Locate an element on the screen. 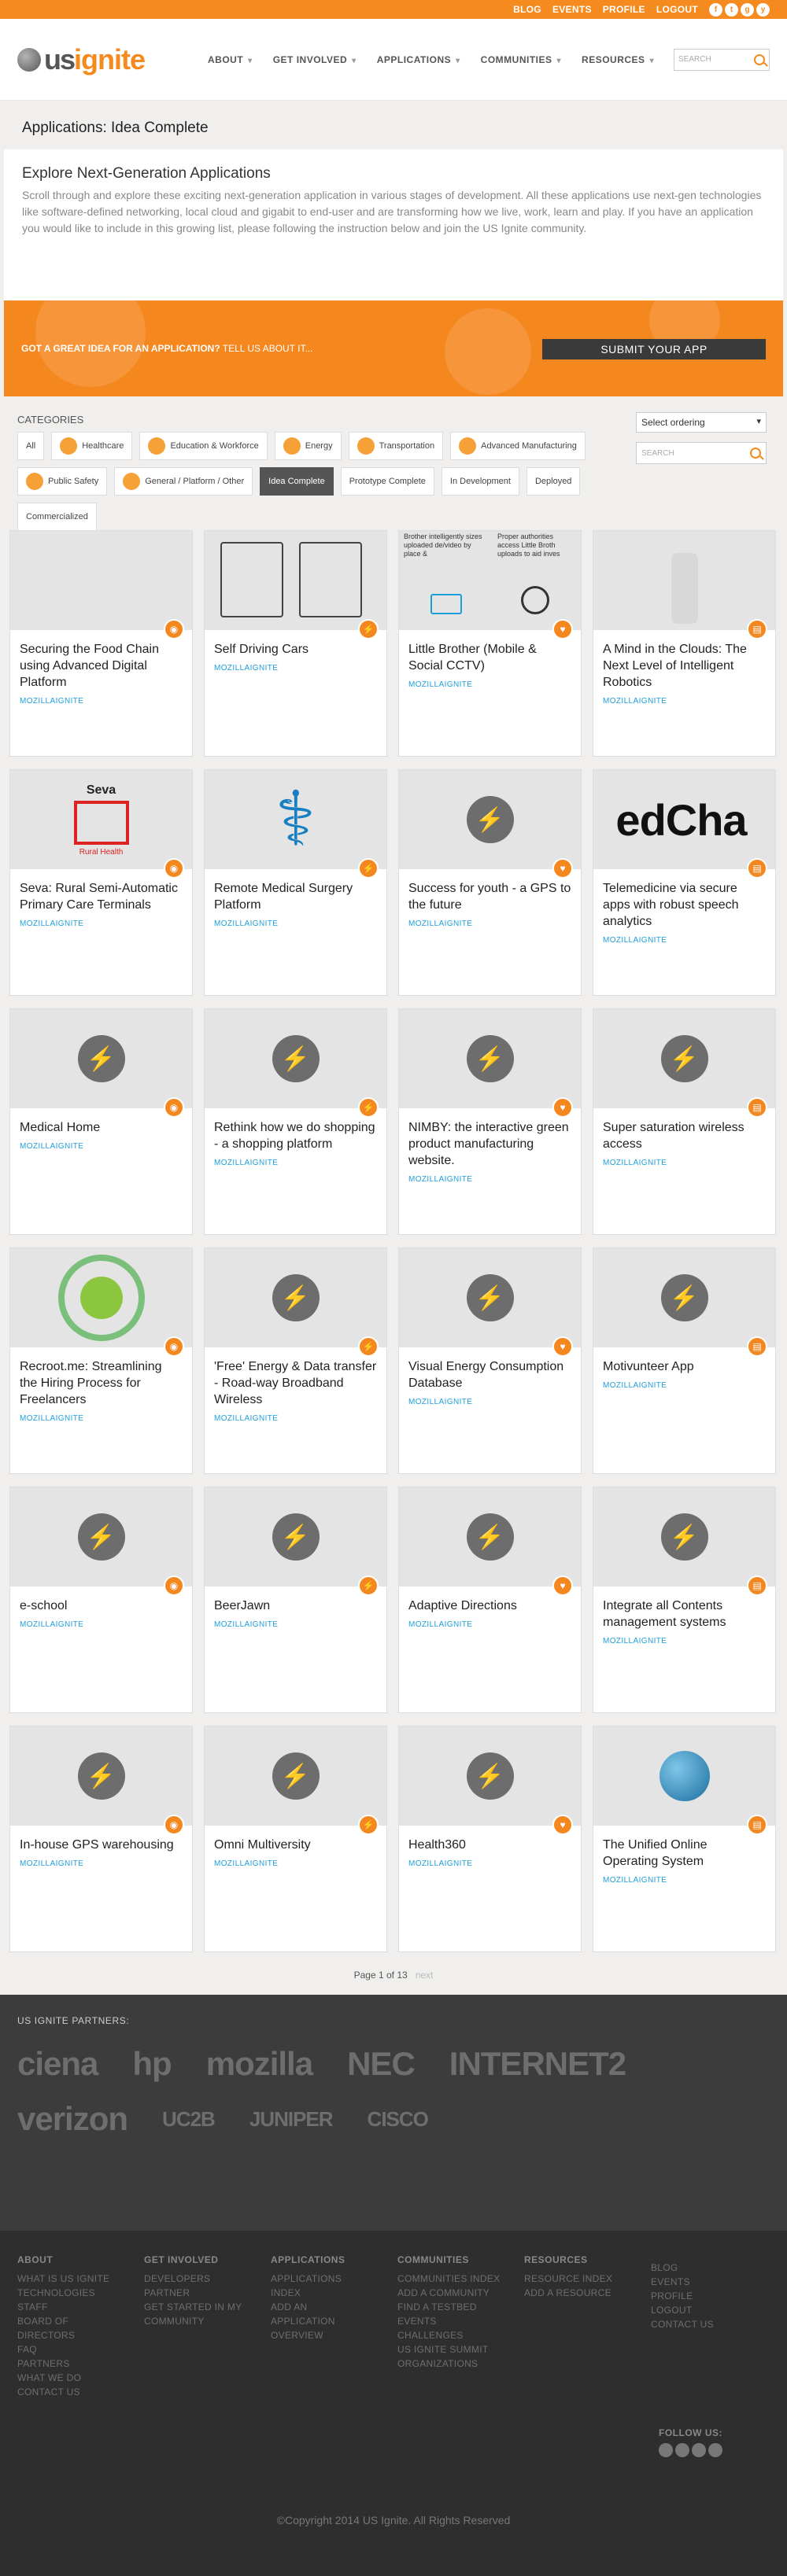 Image resolution: width=787 pixels, height=2576 pixels. facebook-icon is located at coordinates (666, 2450).